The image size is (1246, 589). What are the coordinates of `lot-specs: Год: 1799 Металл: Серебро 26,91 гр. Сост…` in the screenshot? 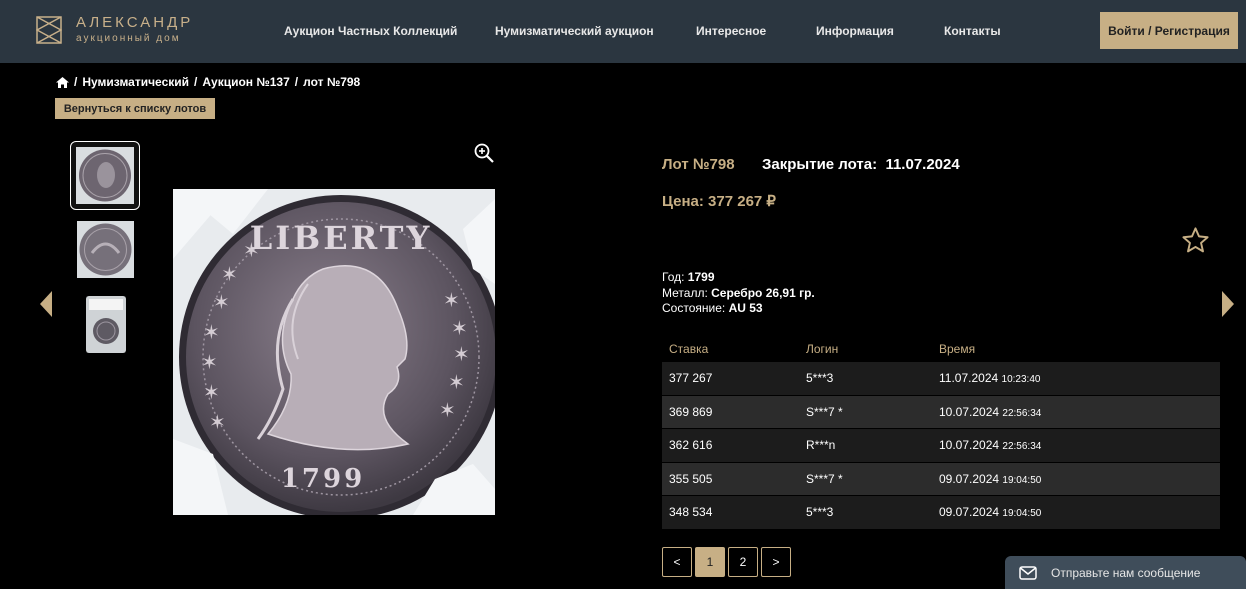 It's located at (738, 293).